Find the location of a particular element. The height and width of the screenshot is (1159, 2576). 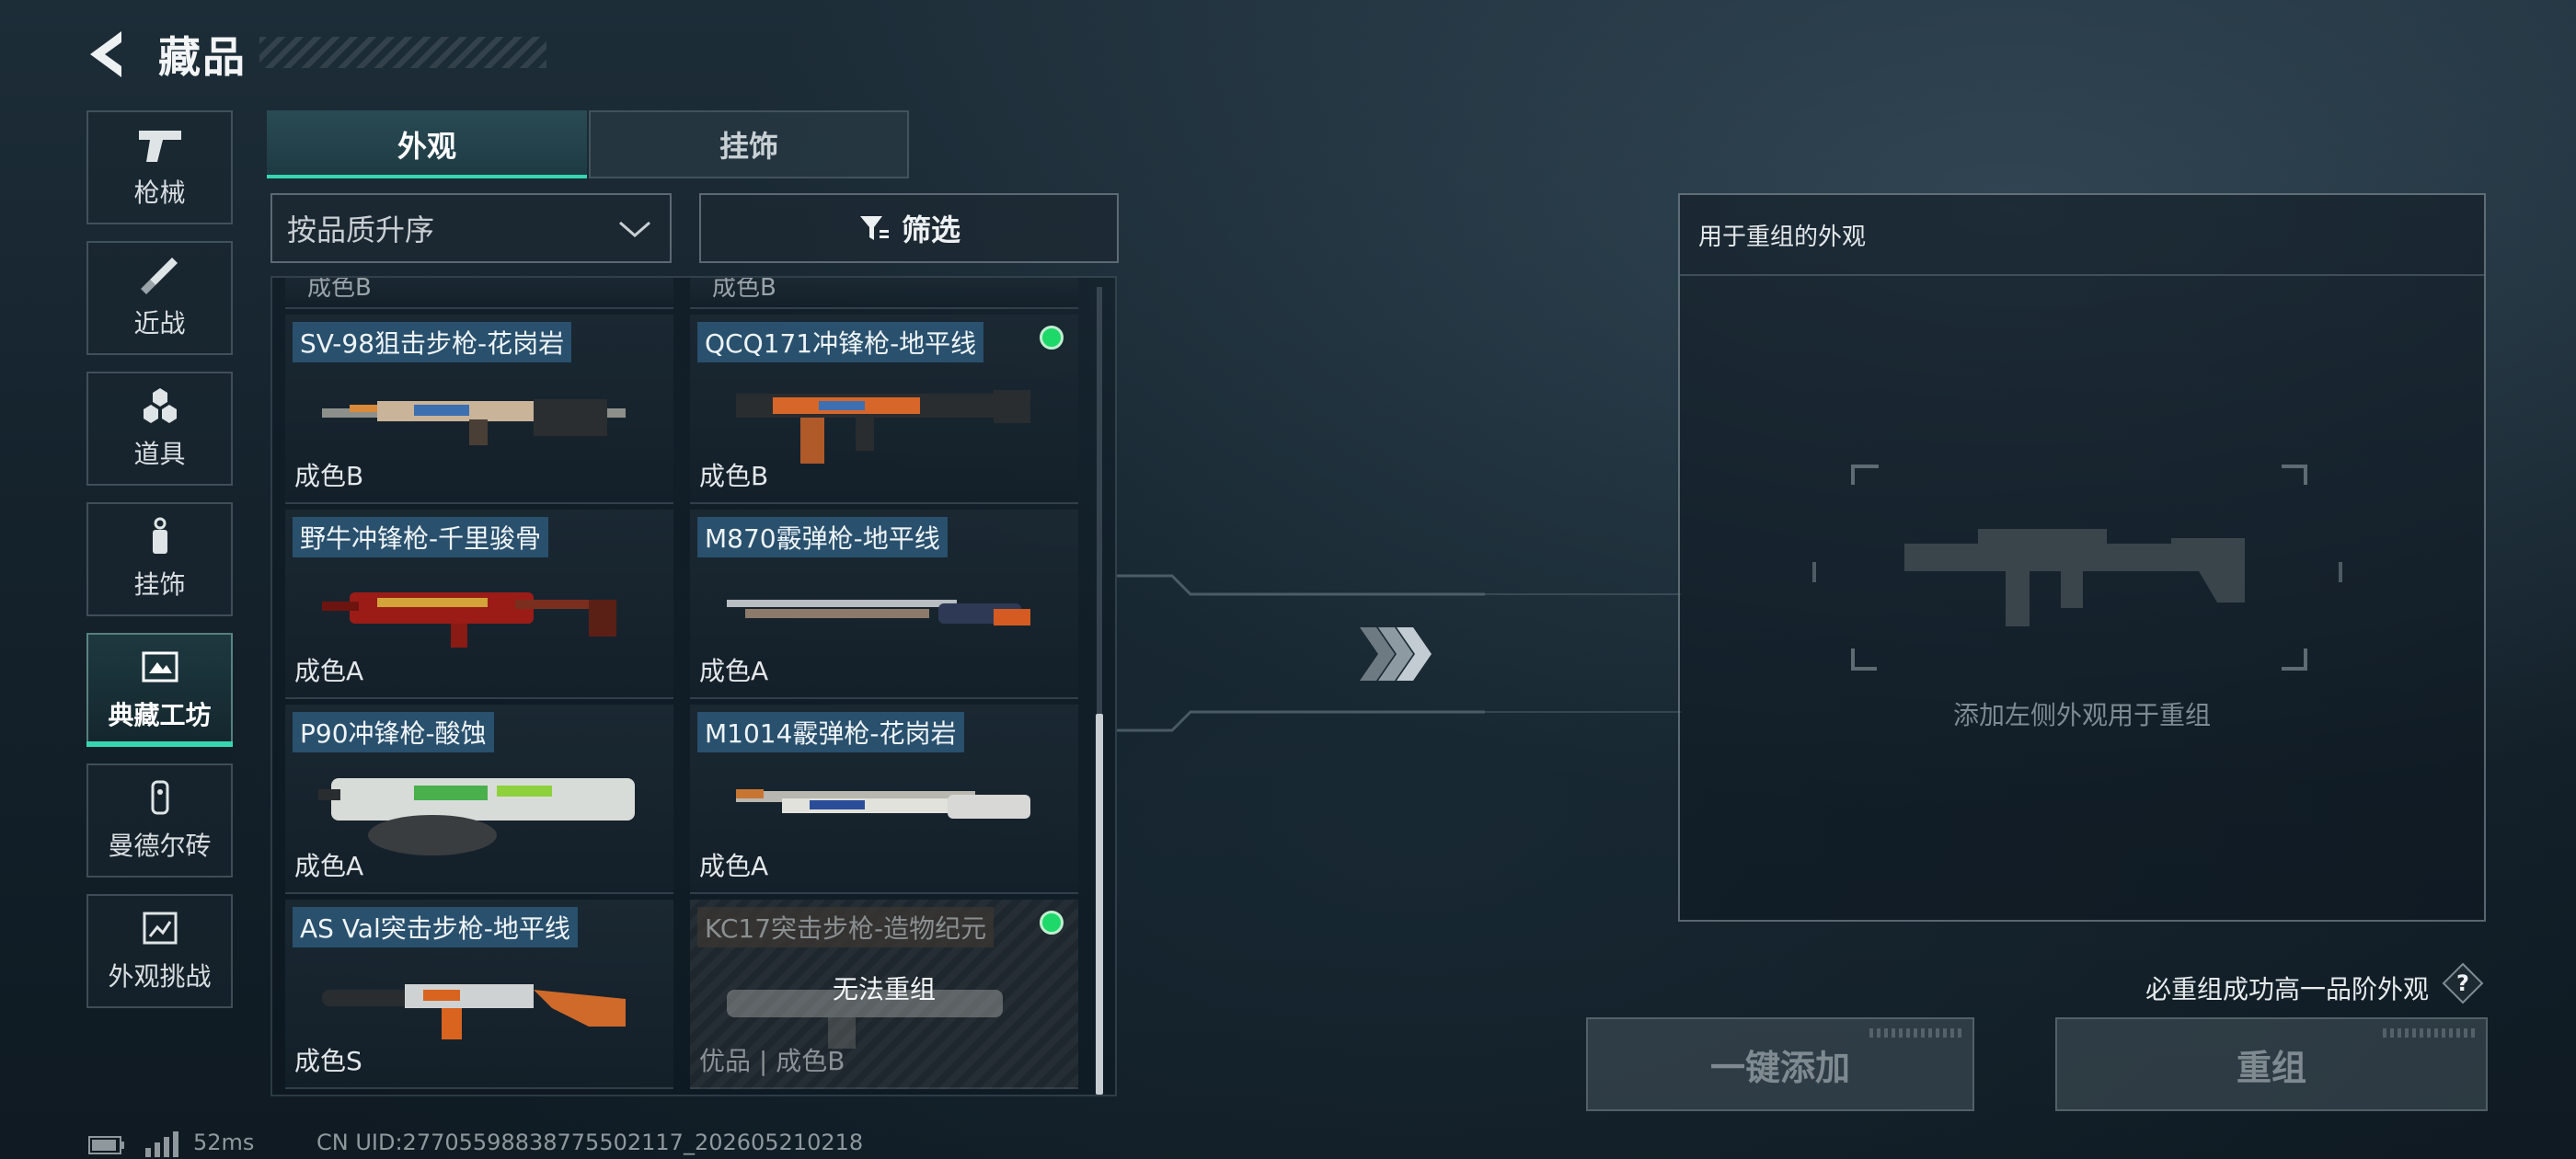

nav-item-mandel-brick: 曼德尔砖 is located at coordinates (159, 820).